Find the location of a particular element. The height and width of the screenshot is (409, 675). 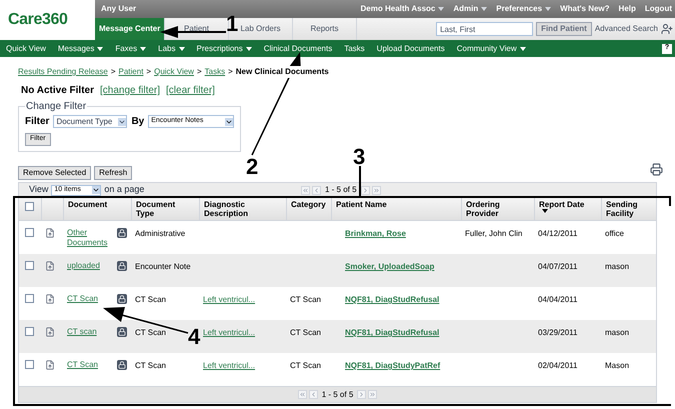

find-patient-button: Find Patient is located at coordinates (564, 29).